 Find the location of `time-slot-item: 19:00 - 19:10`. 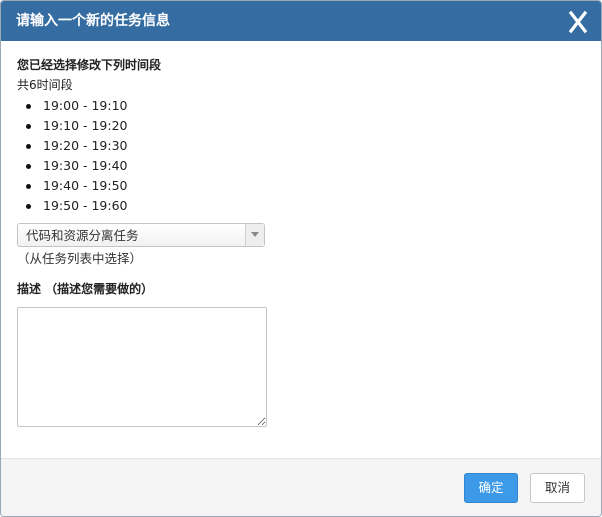

time-slot-item: 19:00 - 19:10 is located at coordinates (301, 106).